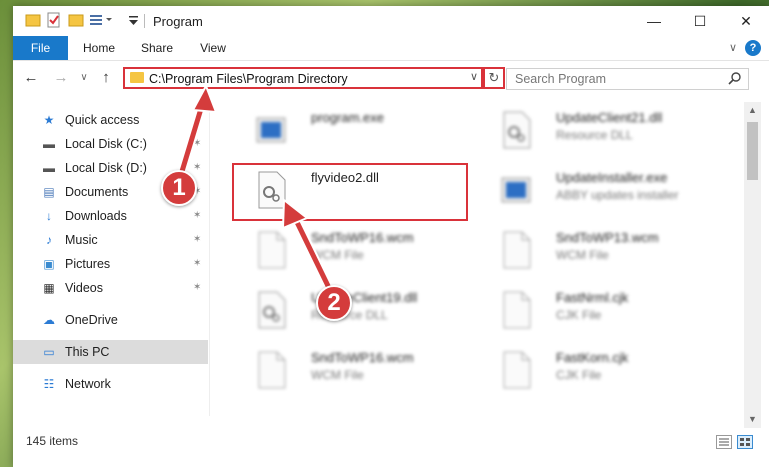 This screenshot has height=467, width=769. Describe the element at coordinates (391, 448) in the screenshot. I see `status-bar: 145 items` at that location.